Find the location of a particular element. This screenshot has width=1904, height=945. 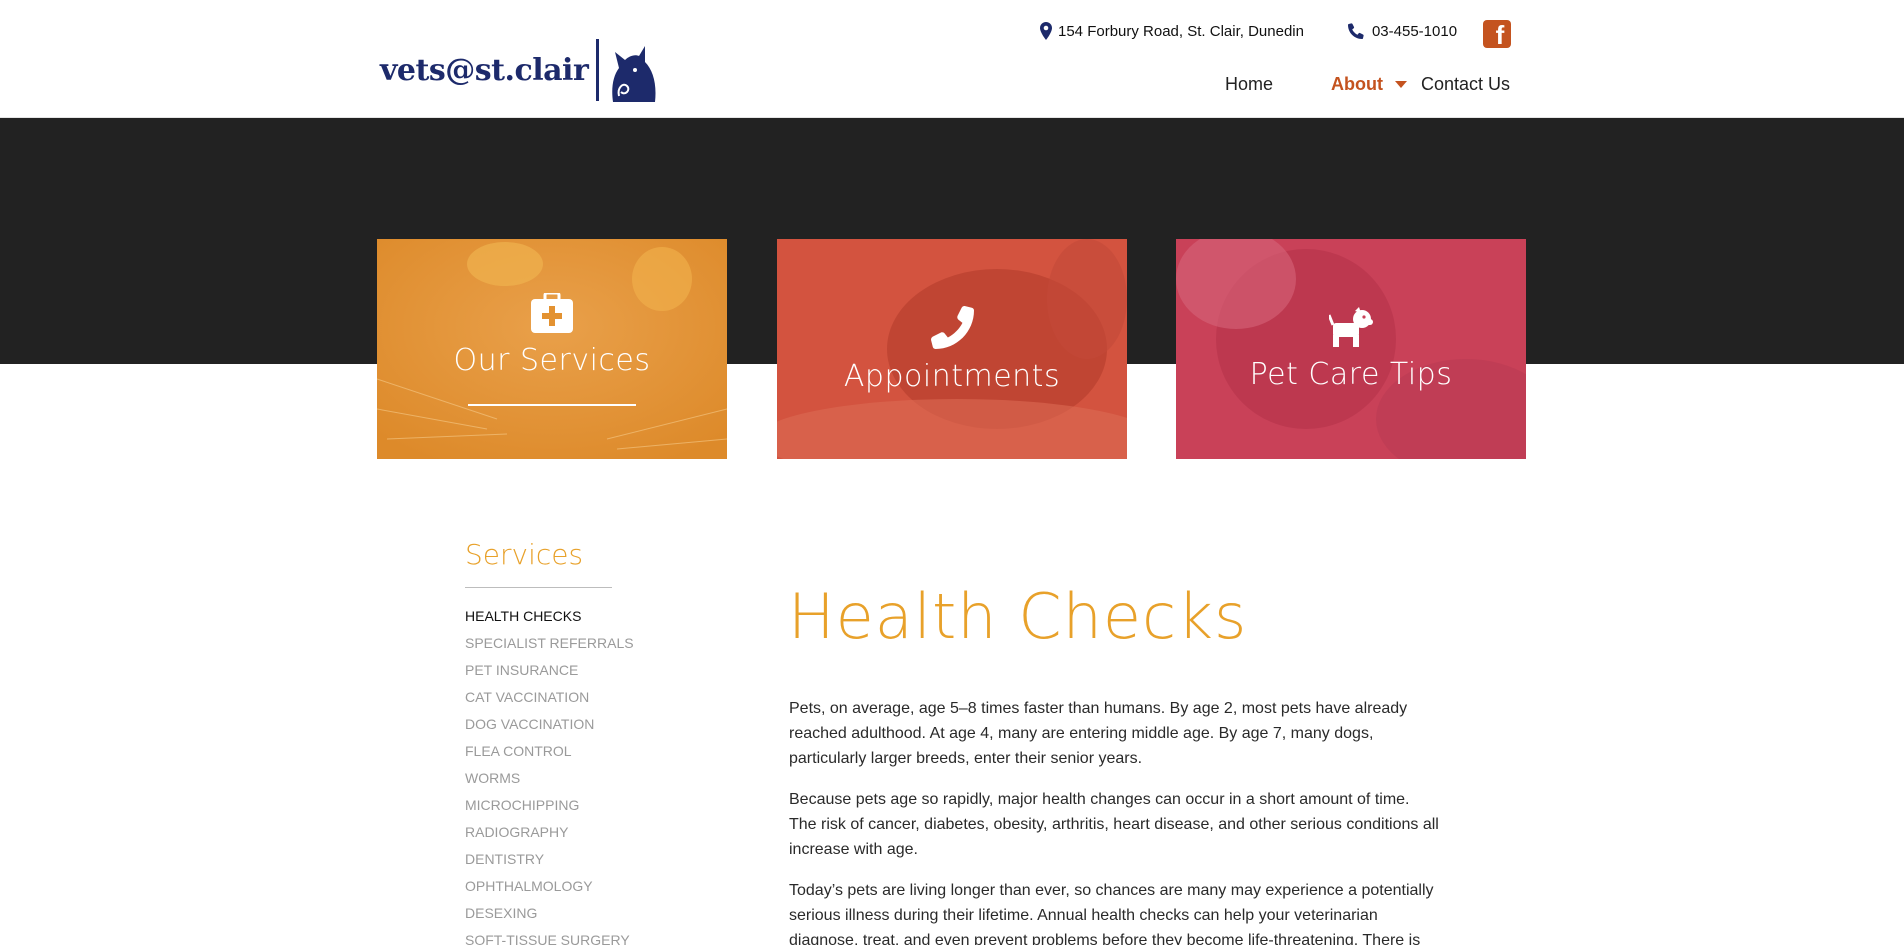

tile-appointments: Appointments is located at coordinates (952, 349).